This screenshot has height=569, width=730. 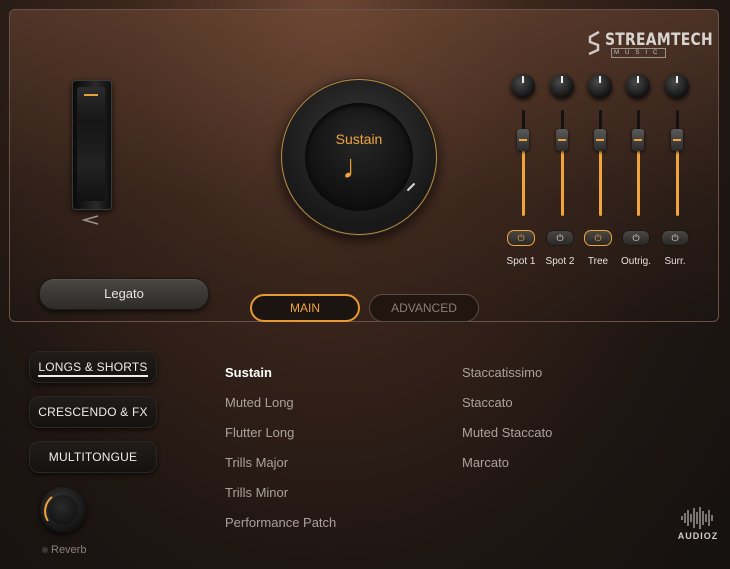 What do you see at coordinates (259, 432) in the screenshot?
I see `articulation-flutter-long: Flutter Long` at bounding box center [259, 432].